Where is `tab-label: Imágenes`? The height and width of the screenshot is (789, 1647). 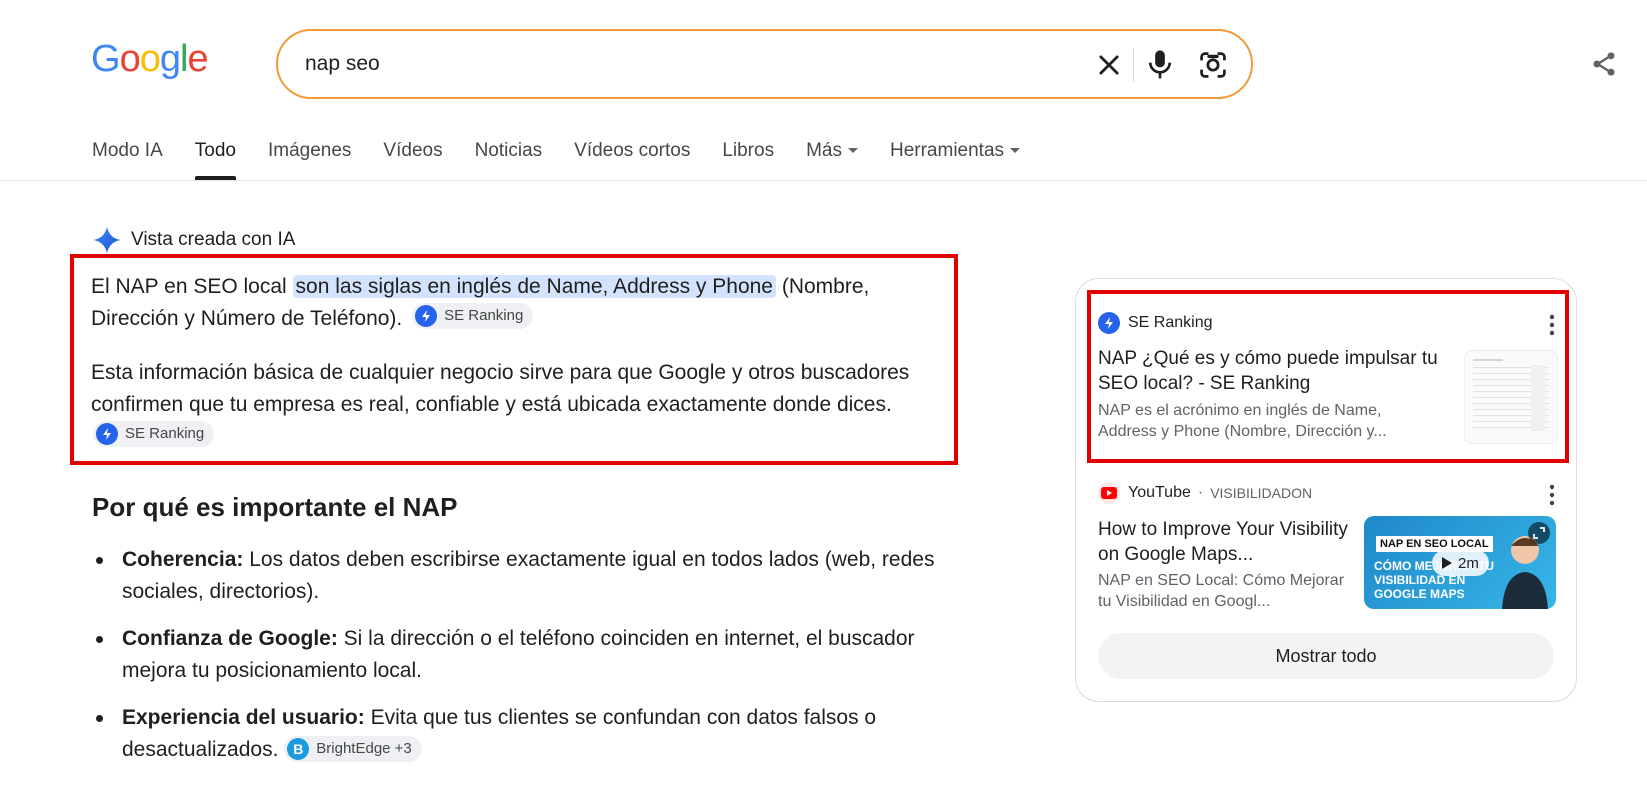
tab-label: Imágenes is located at coordinates (309, 150).